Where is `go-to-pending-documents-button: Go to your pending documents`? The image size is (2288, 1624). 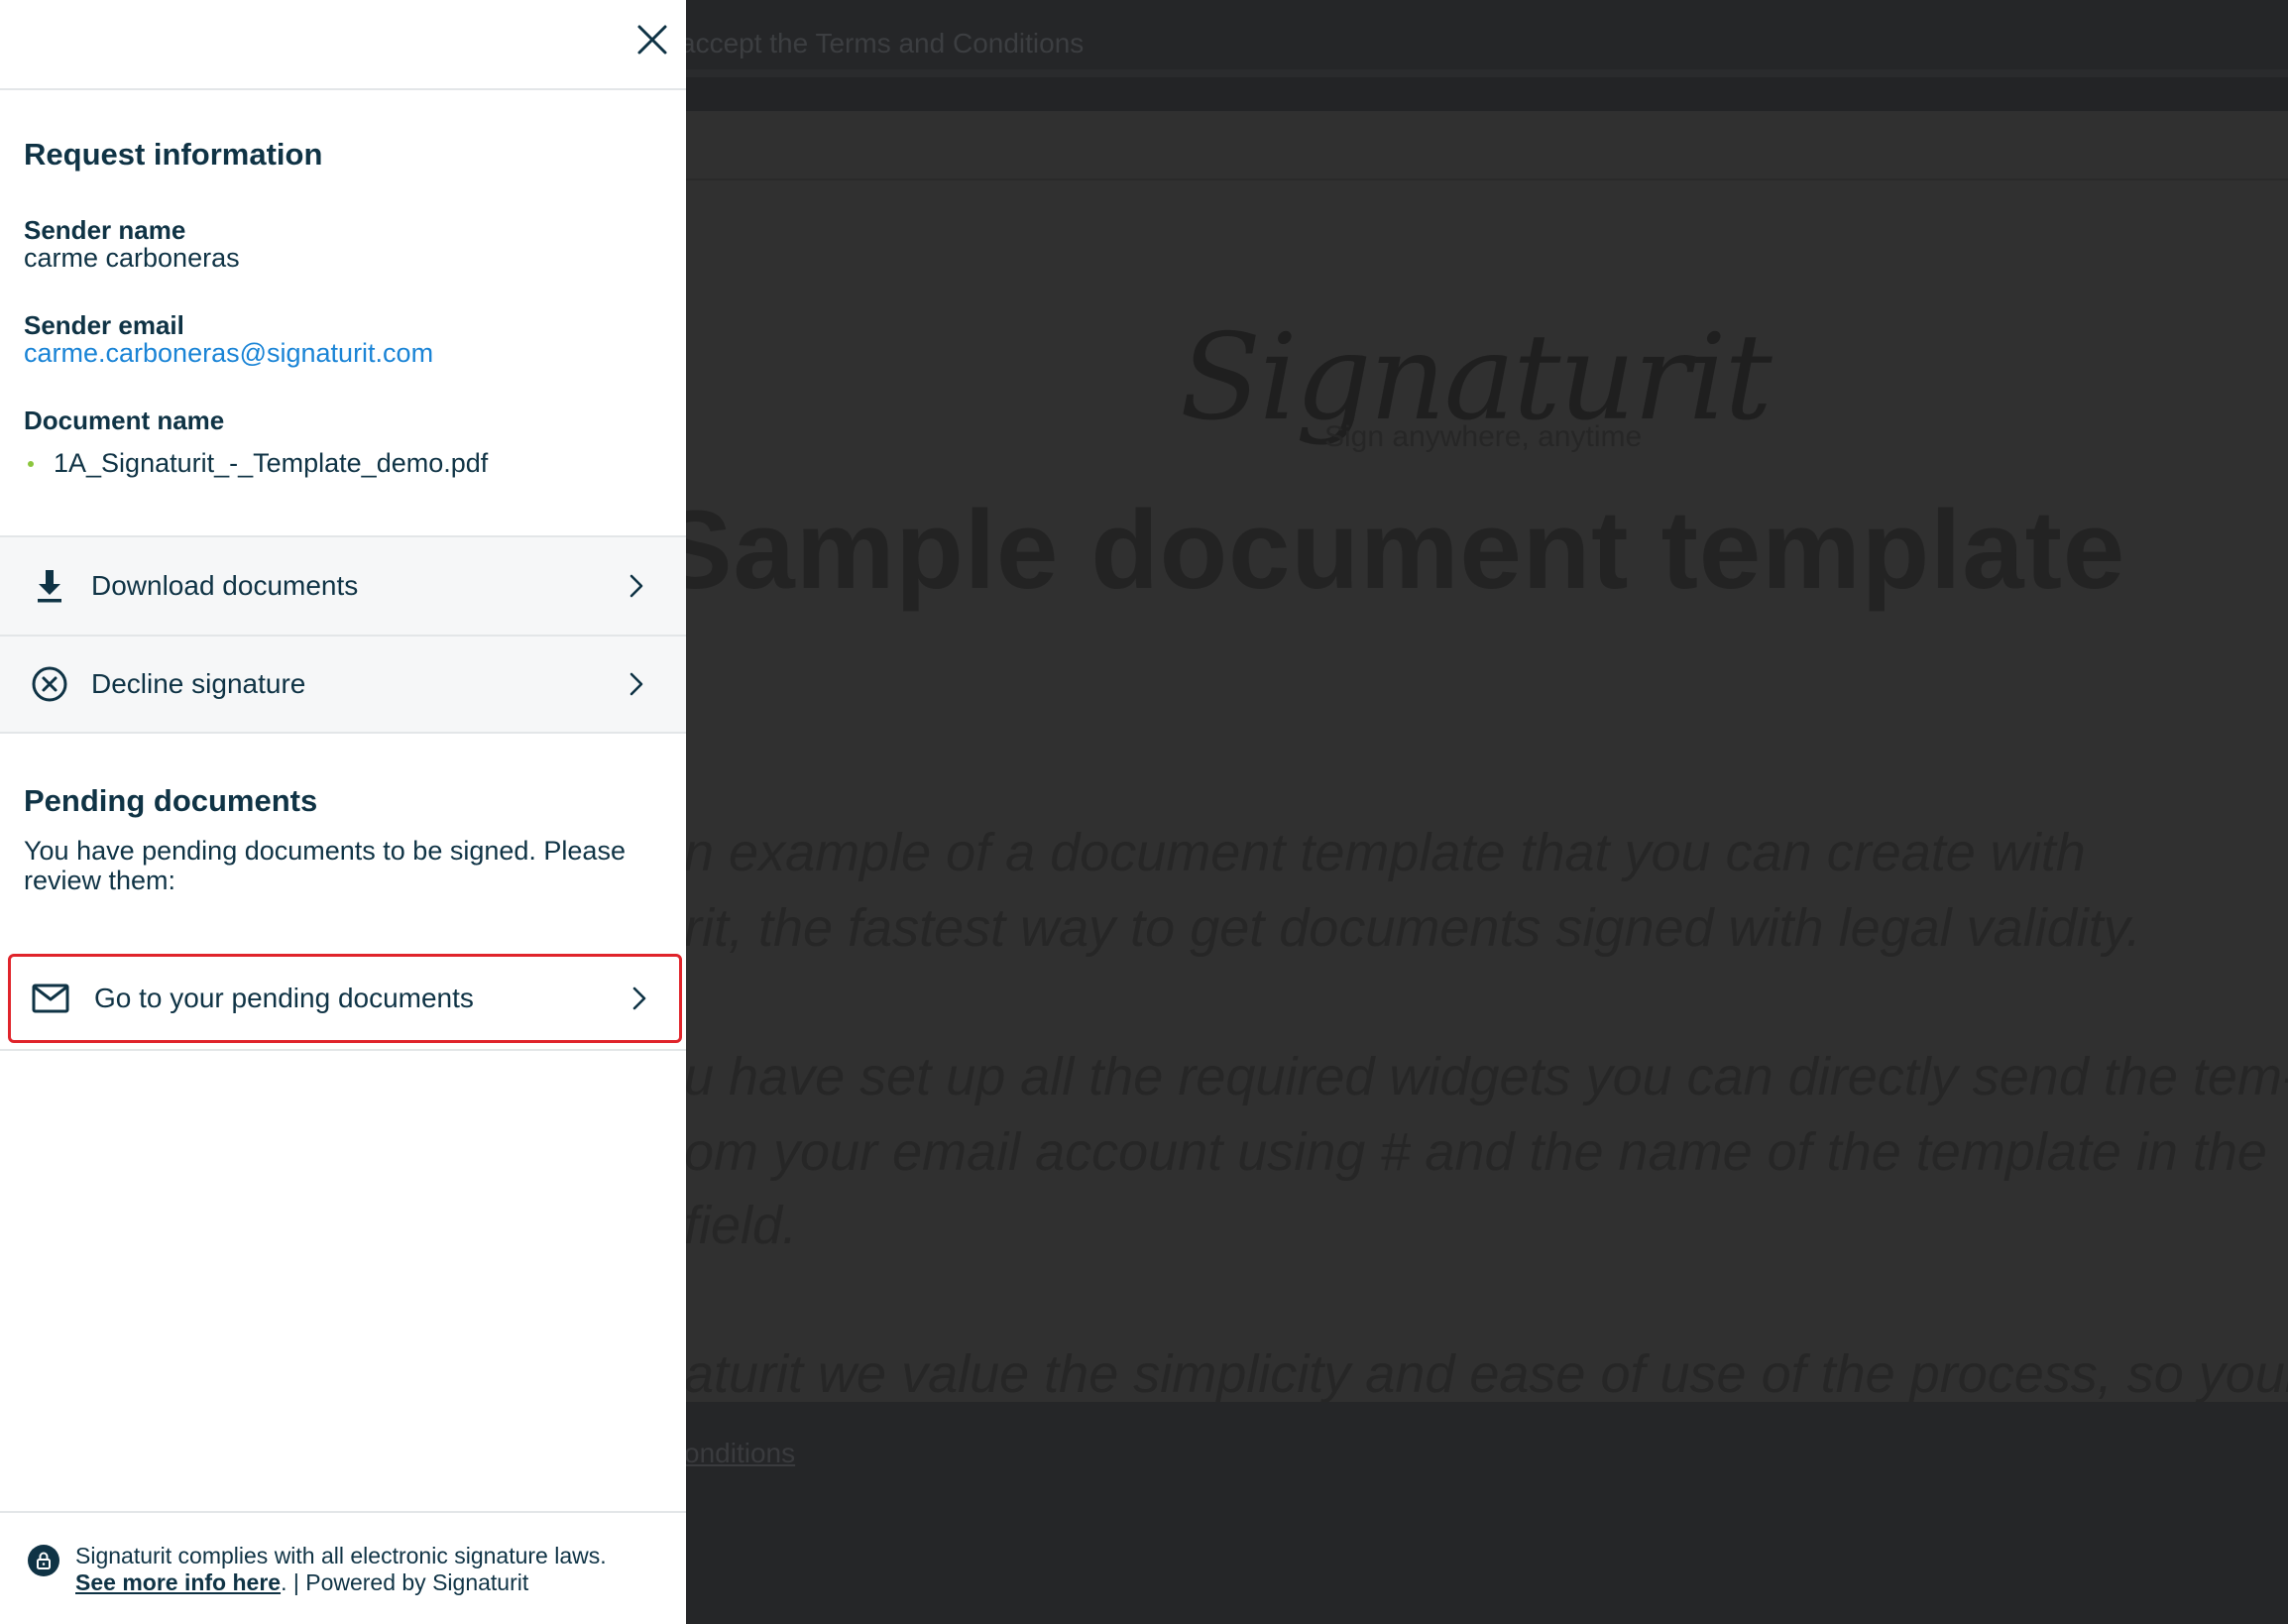
go-to-pending-documents-button: Go to your pending documents is located at coordinates (345, 998).